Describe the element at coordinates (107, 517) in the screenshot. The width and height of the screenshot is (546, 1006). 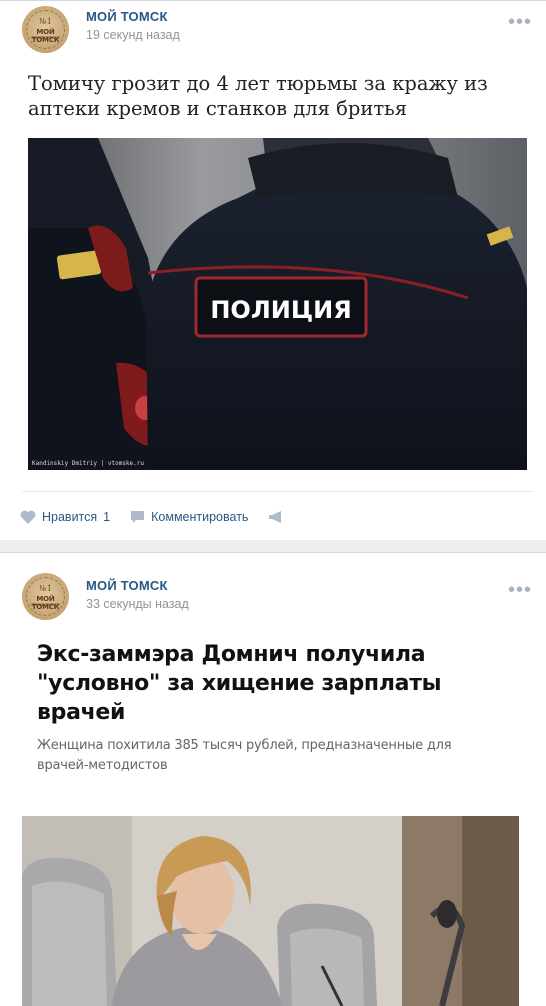
I see `like-count: 1` at that location.